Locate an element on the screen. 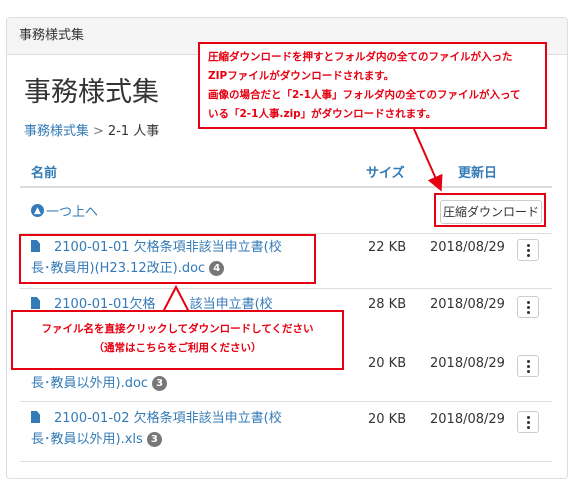  callout-text: 圧縮ダウンロードを押すとフォルダ内の全てのファイルが入った is located at coordinates (360, 57).